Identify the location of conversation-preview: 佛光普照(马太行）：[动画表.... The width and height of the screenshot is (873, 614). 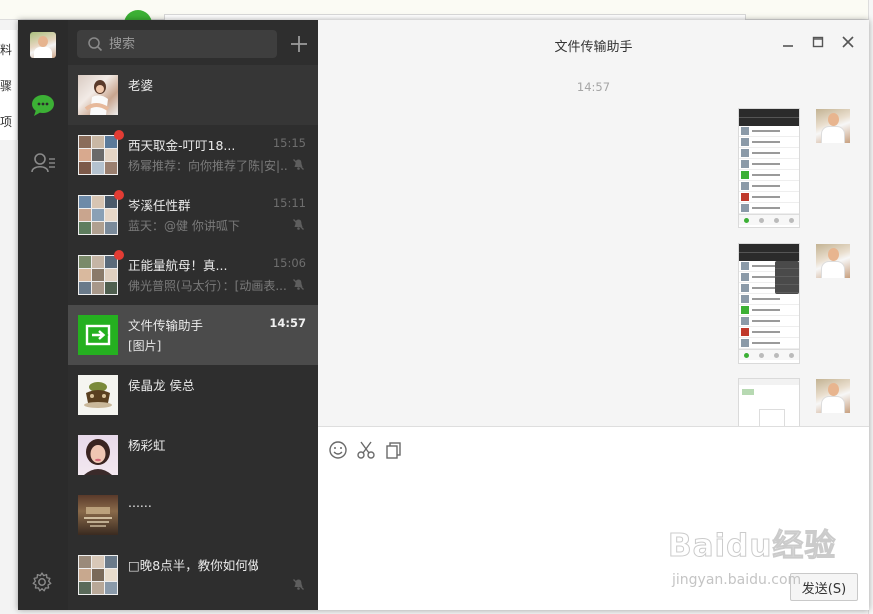
(207, 286).